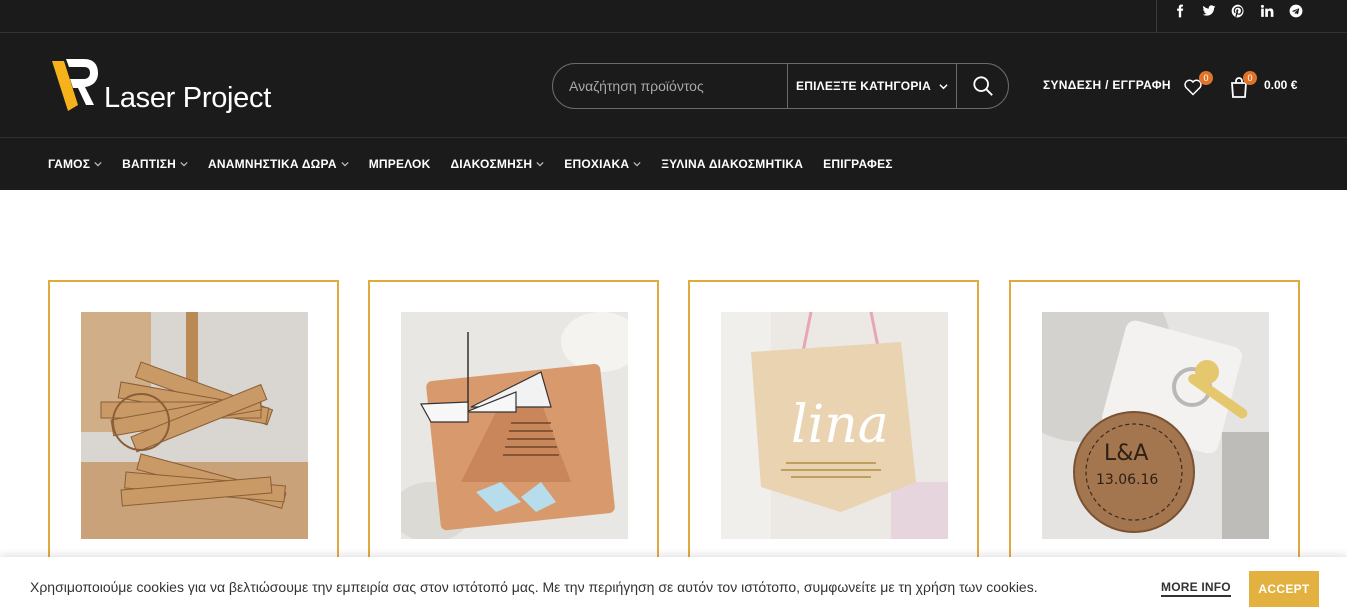 This screenshot has width=1347, height=616. What do you see at coordinates (69, 164) in the screenshot?
I see `nav-item-label: ΓΑΜΟΣ` at bounding box center [69, 164].